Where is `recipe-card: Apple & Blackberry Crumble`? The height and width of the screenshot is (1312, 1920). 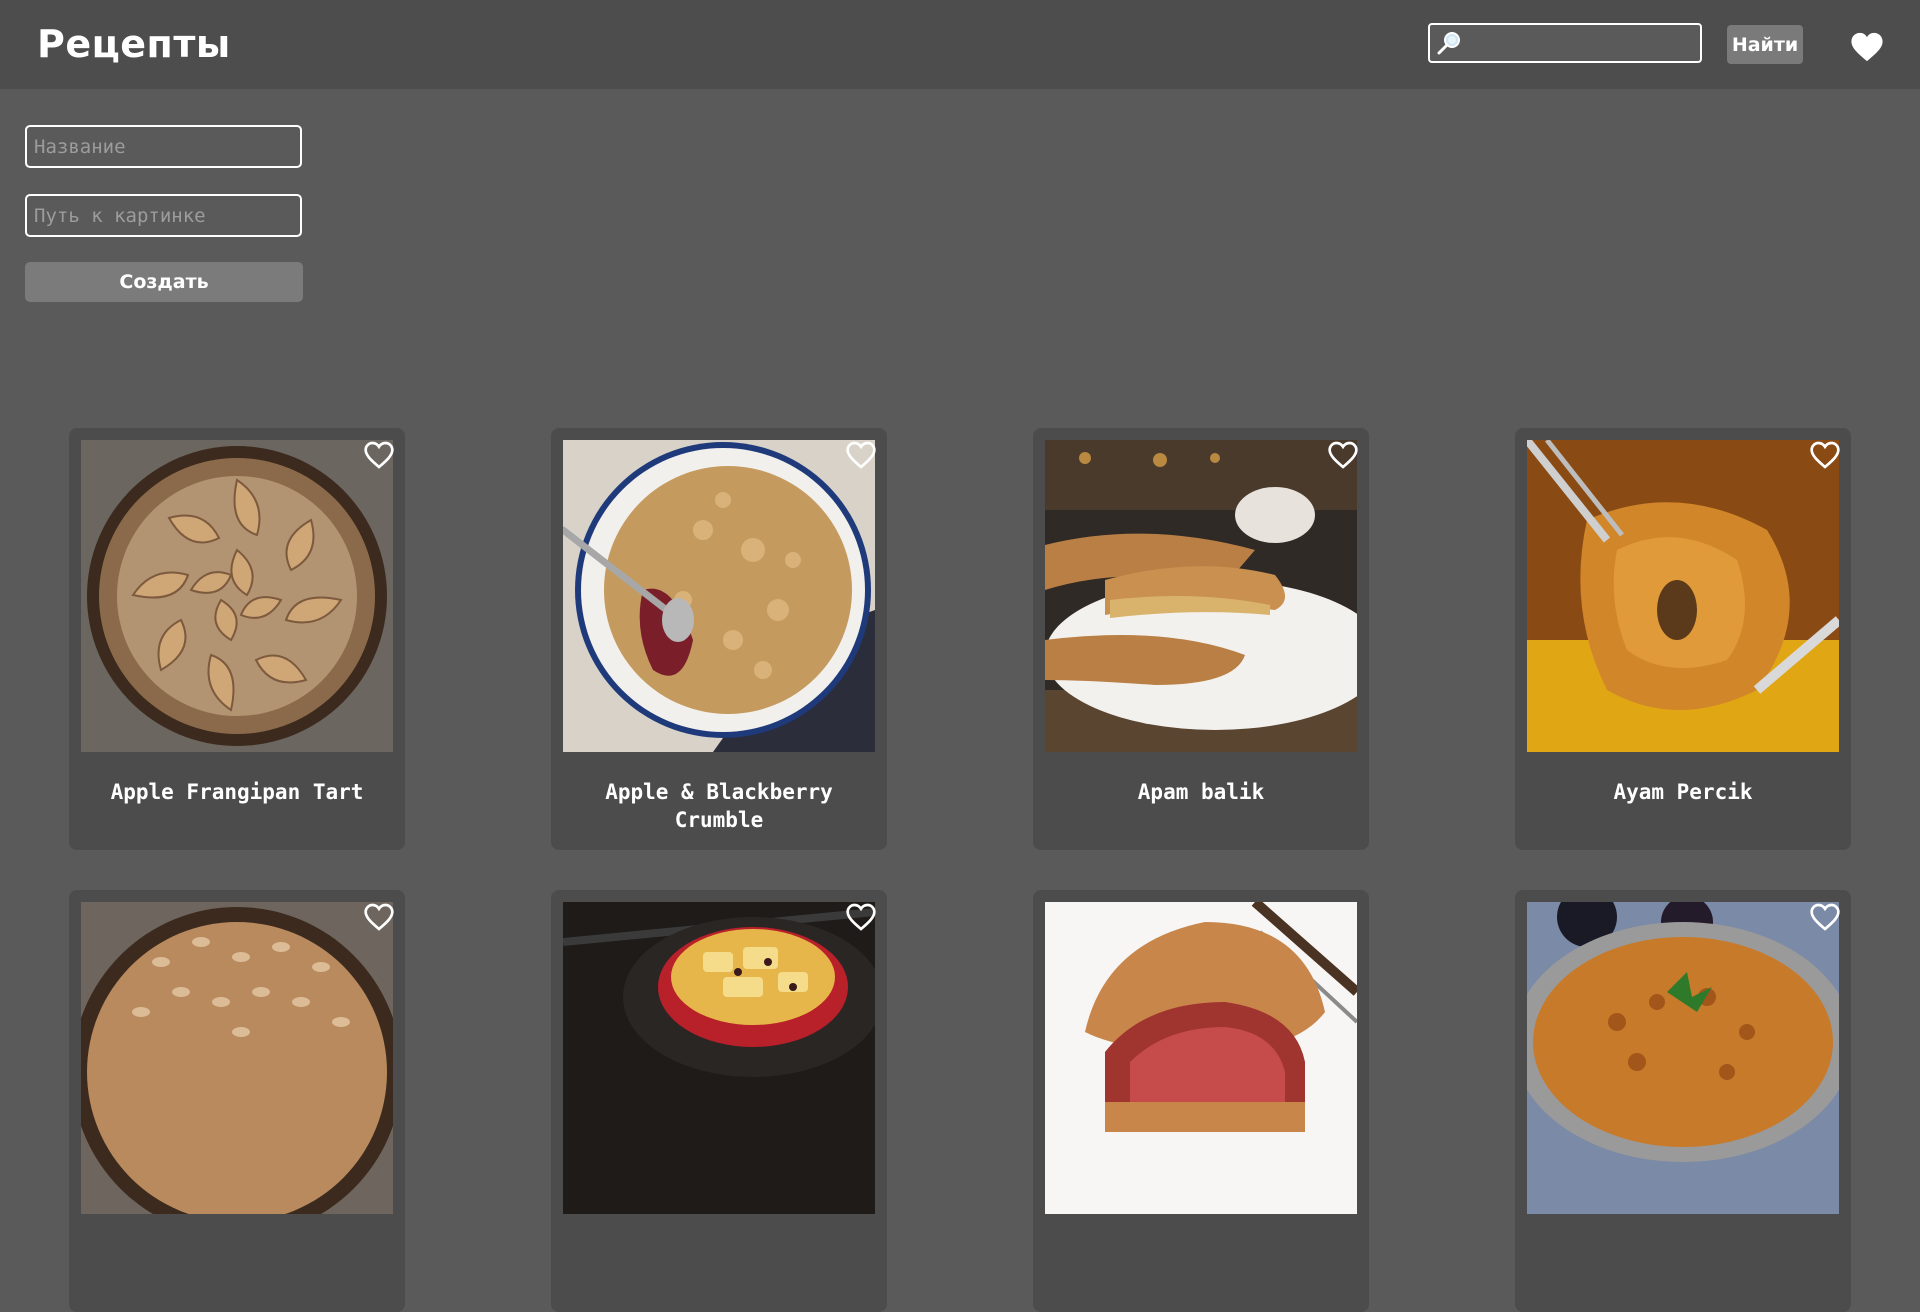
recipe-card: Apple & Blackberry Crumble is located at coordinates (719, 639).